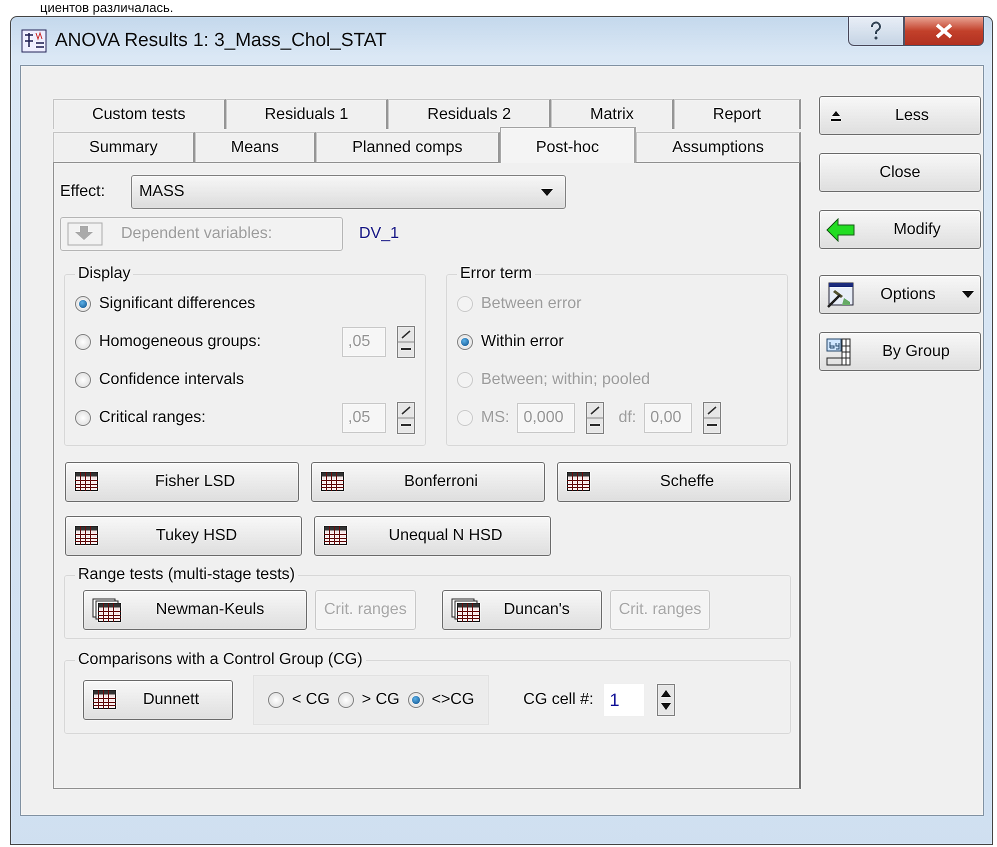 This screenshot has height=847, width=997. What do you see at coordinates (900, 172) in the screenshot?
I see `close-dialog-button: Close` at bounding box center [900, 172].